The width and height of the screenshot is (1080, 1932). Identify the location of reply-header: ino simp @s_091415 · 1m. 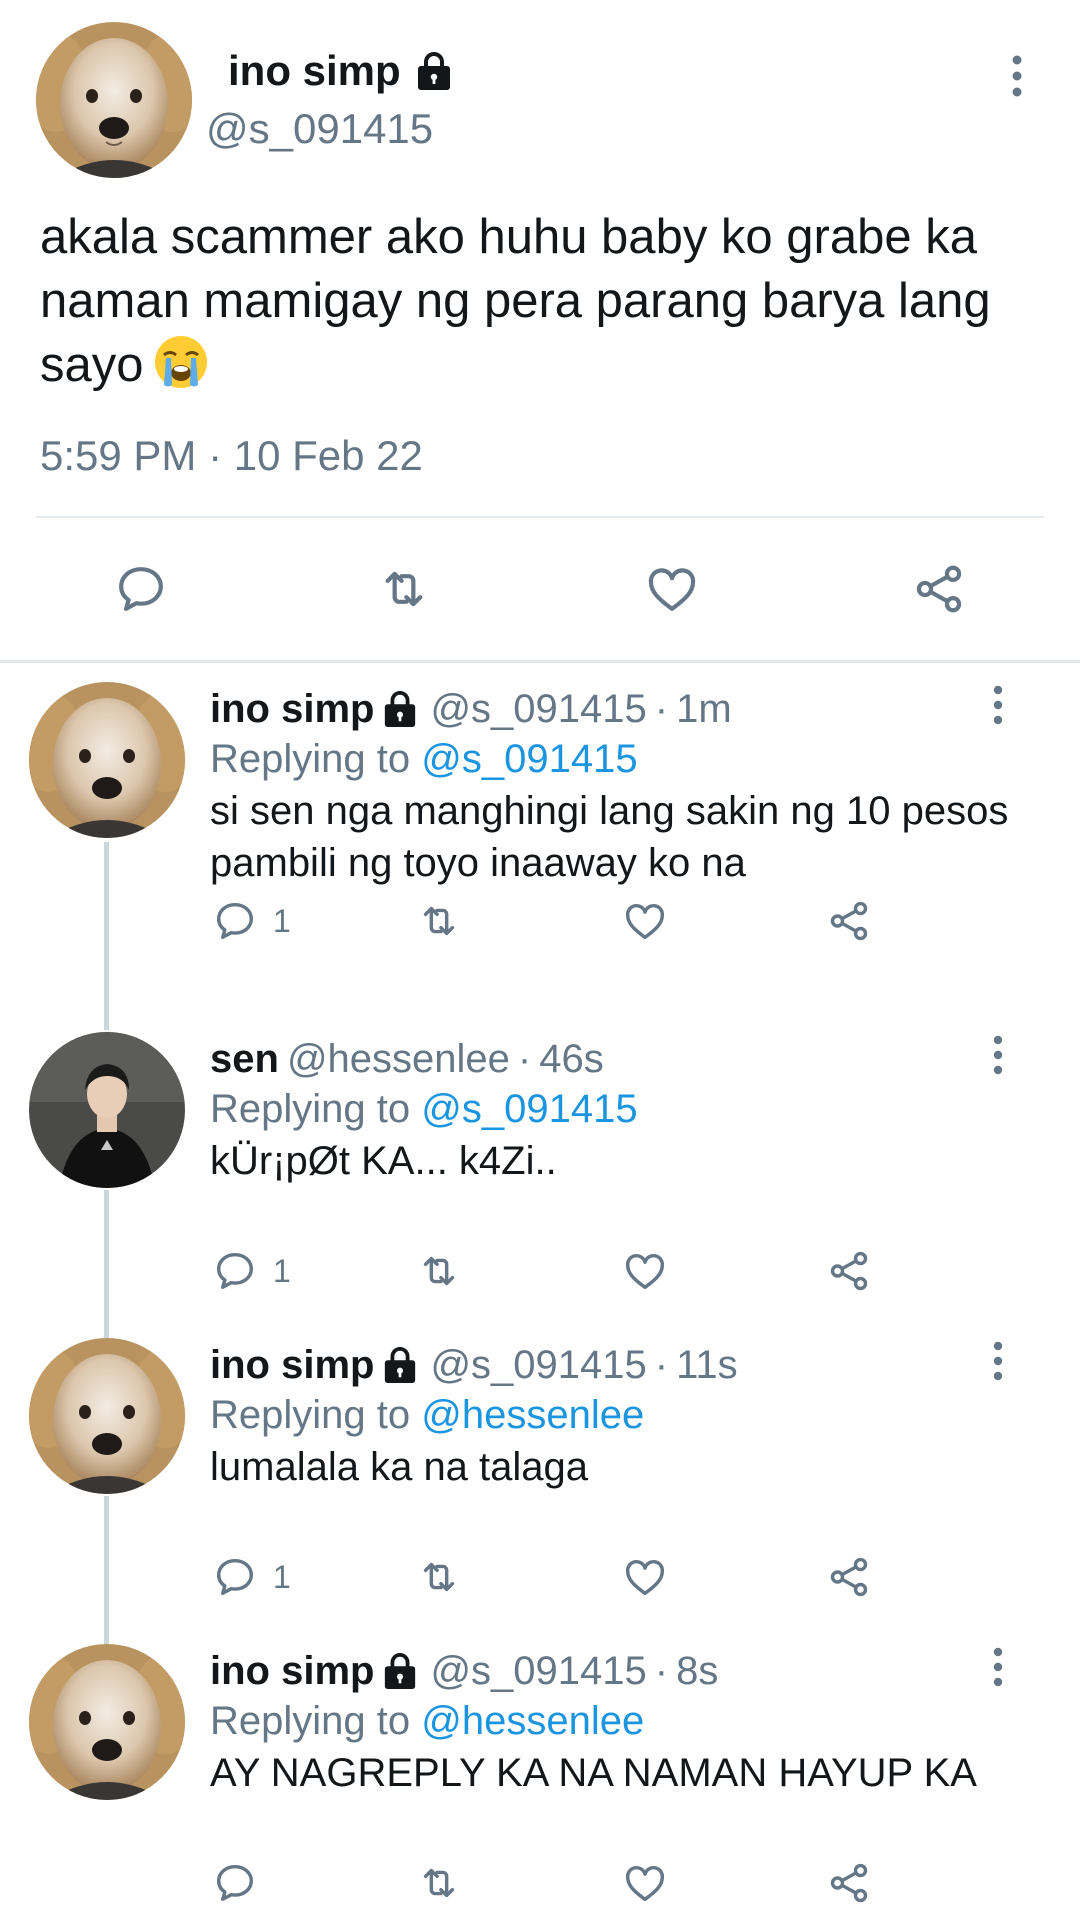
(471, 709).